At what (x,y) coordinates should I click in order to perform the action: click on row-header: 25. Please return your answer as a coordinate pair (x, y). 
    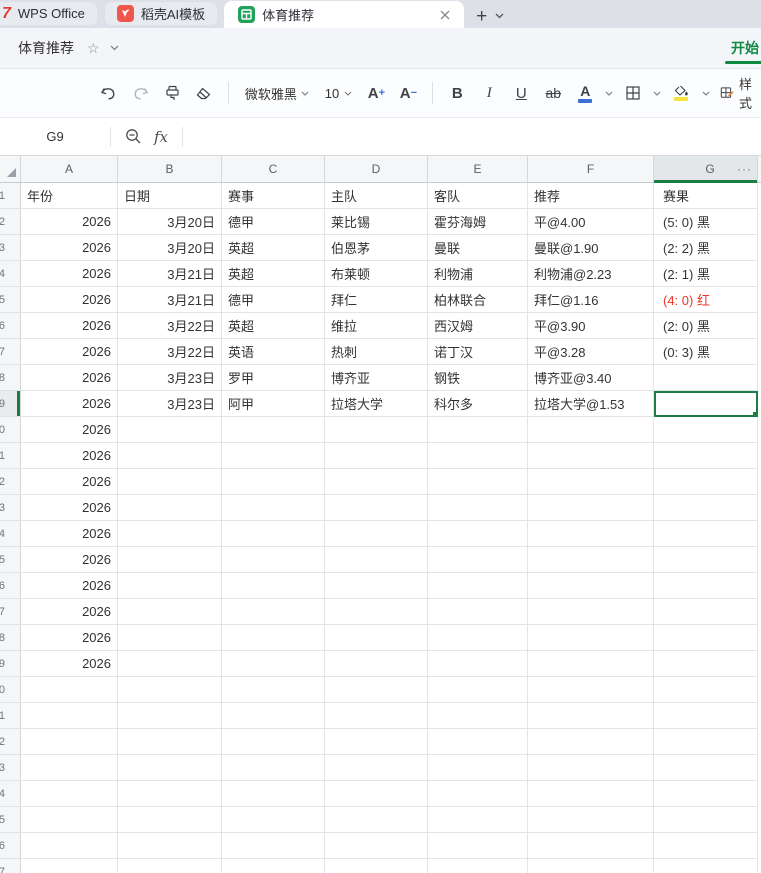
    Looking at the image, I should click on (10, 820).